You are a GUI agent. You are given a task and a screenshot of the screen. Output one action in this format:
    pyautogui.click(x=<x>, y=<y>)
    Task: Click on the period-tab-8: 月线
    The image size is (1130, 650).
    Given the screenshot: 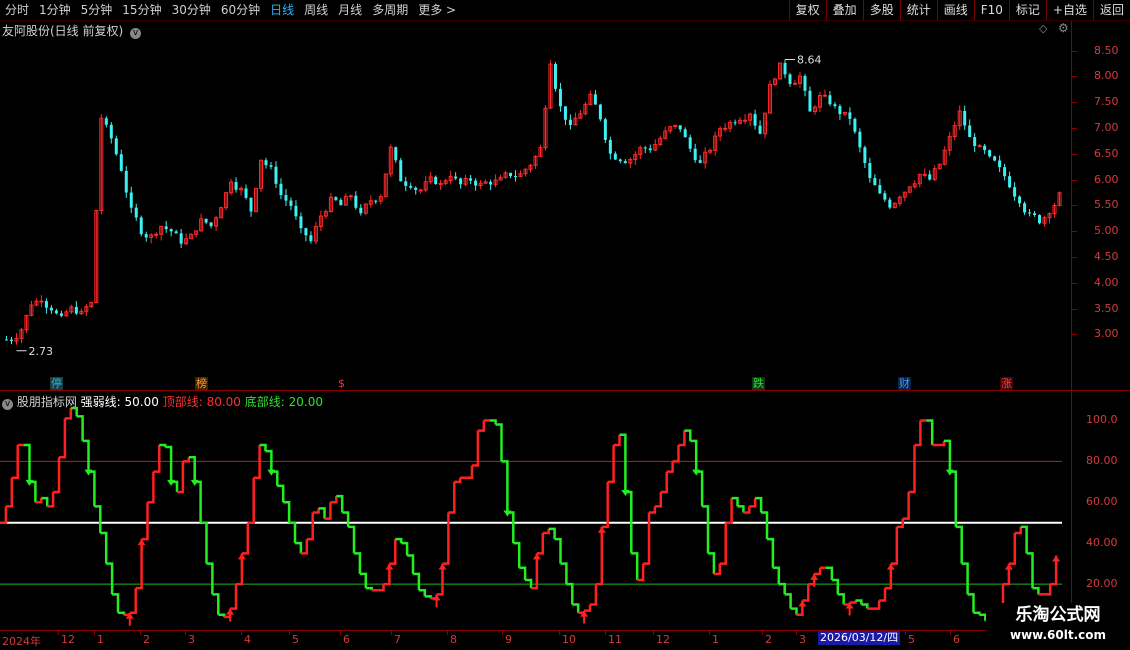 What is the action you would take?
    pyautogui.click(x=350, y=10)
    